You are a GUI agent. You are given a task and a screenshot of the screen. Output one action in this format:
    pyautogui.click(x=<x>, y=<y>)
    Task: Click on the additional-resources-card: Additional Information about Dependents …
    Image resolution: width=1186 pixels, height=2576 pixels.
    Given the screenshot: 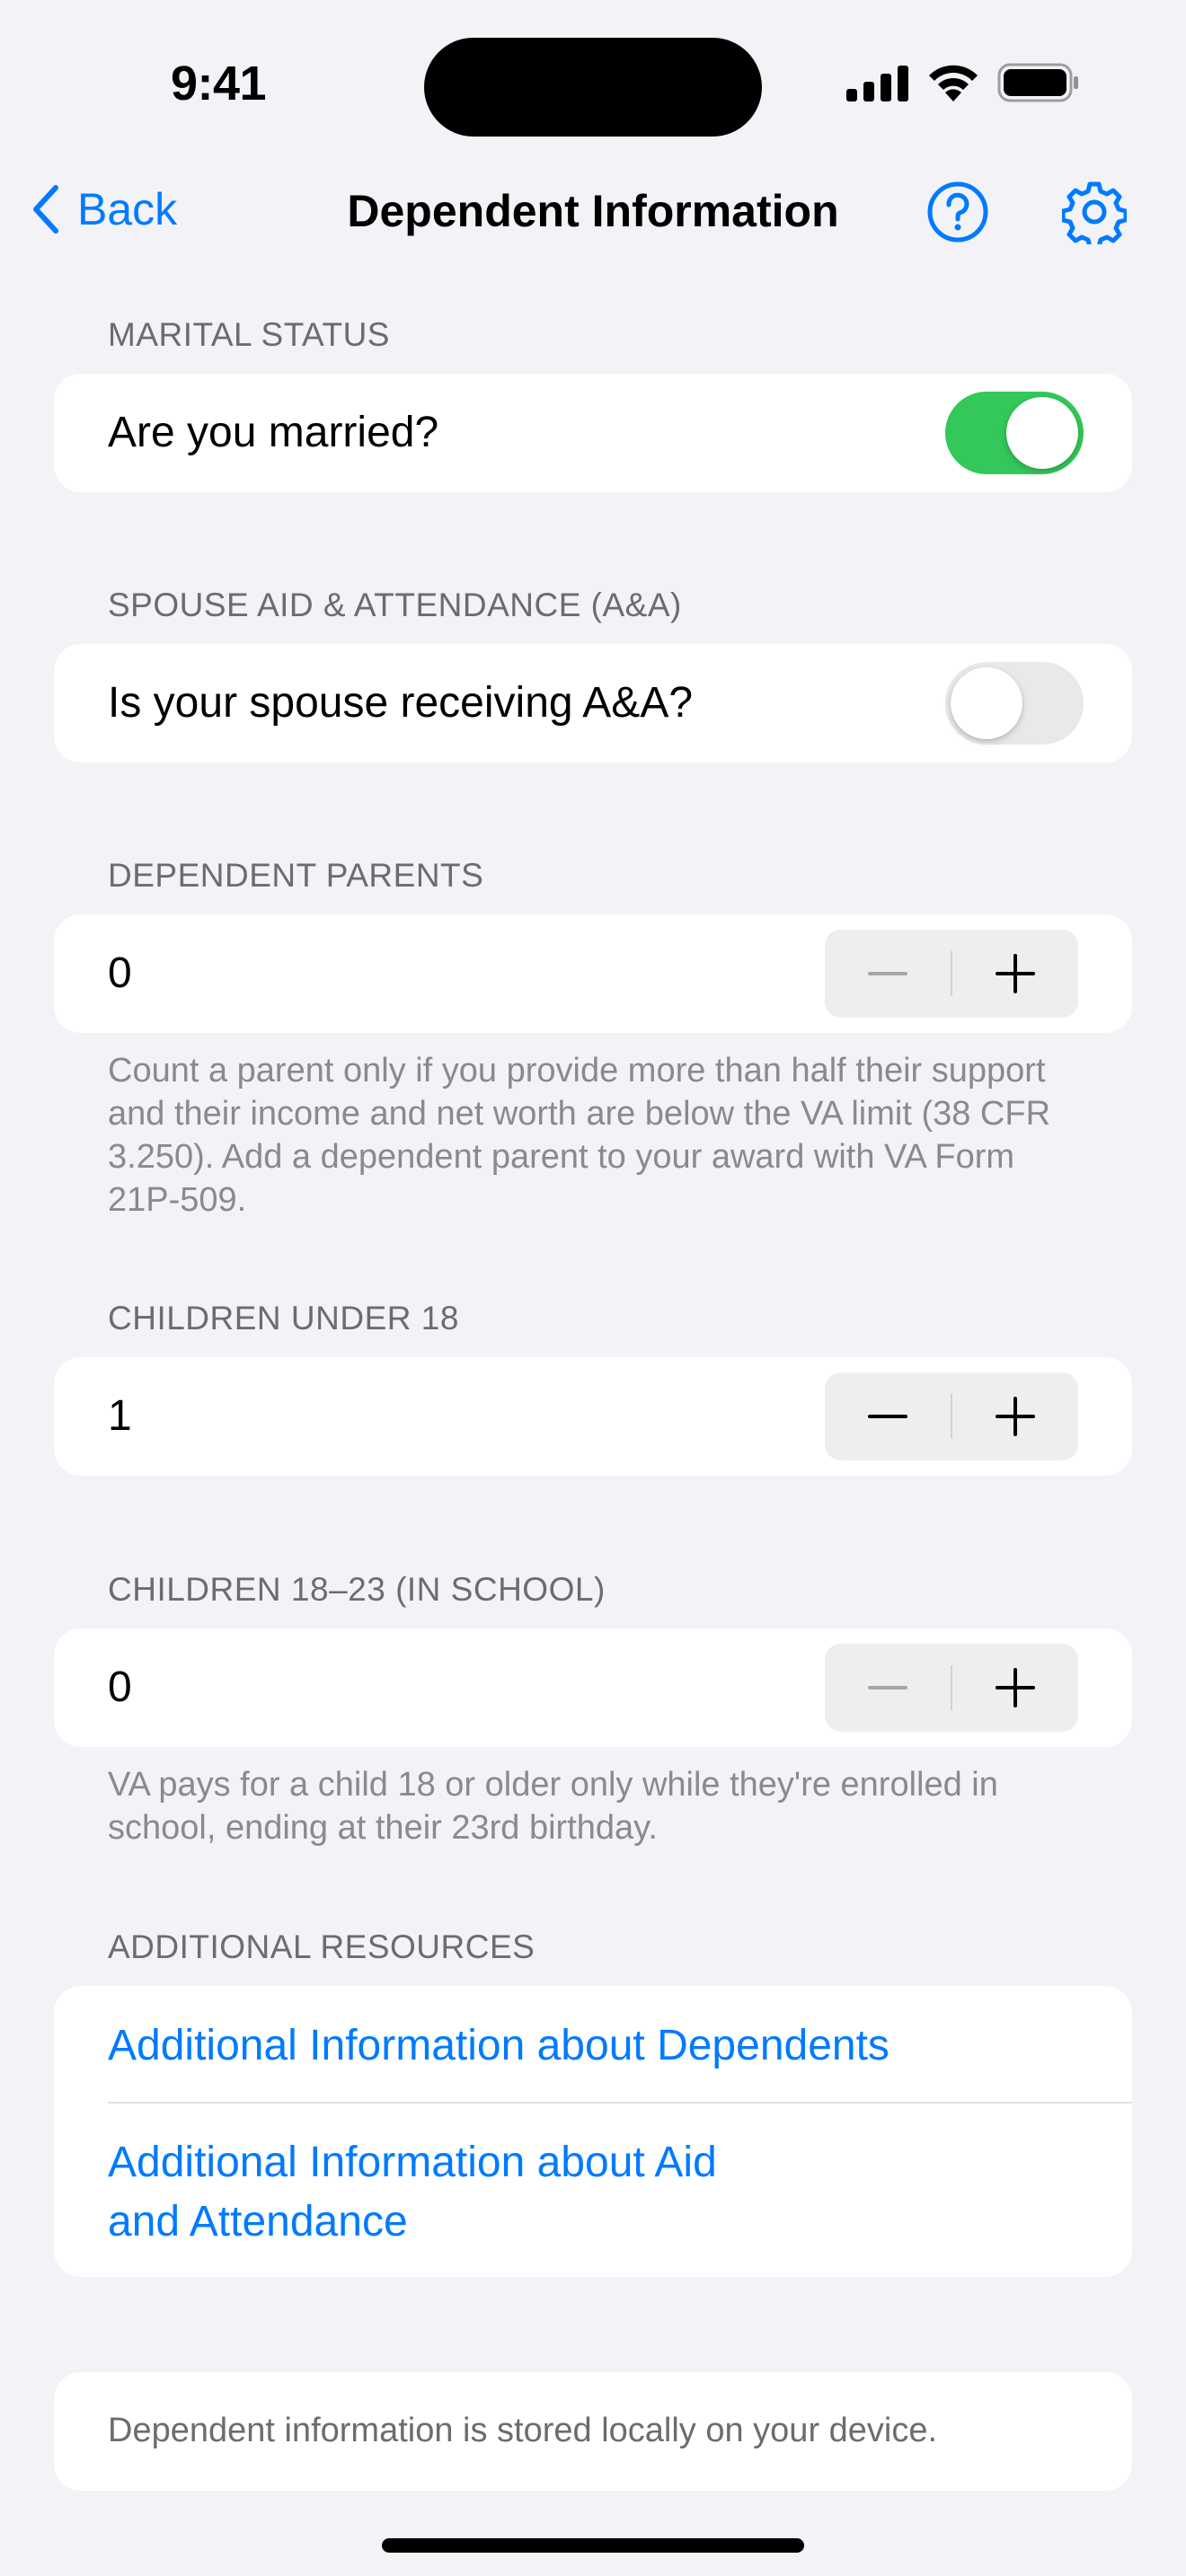 What is the action you would take?
    pyautogui.click(x=593, y=2131)
    